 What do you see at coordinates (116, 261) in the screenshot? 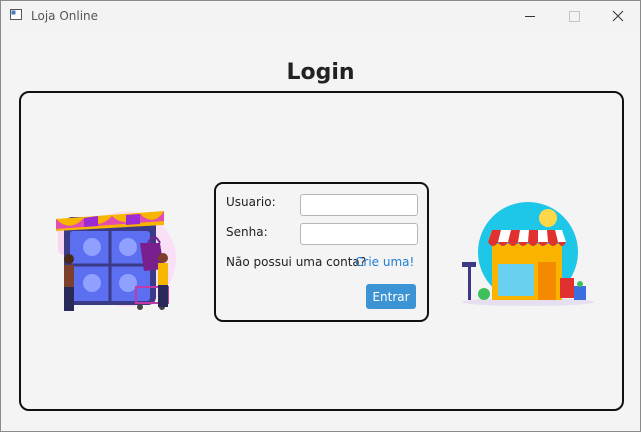
I see `phone-shop-illustration` at bounding box center [116, 261].